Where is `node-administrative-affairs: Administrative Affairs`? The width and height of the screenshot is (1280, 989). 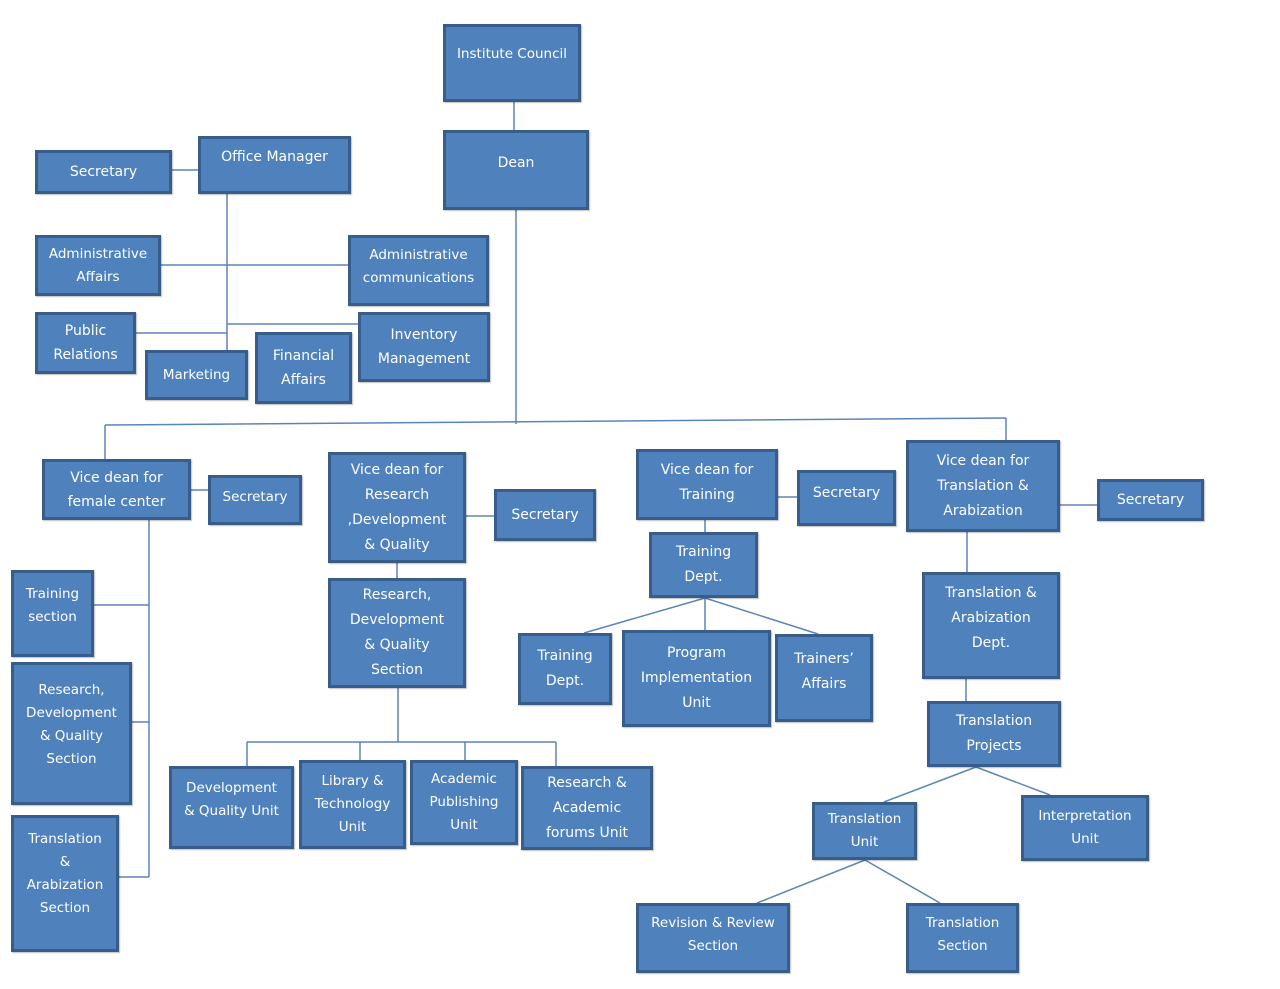
node-administrative-affairs: Administrative Affairs is located at coordinates (98, 265).